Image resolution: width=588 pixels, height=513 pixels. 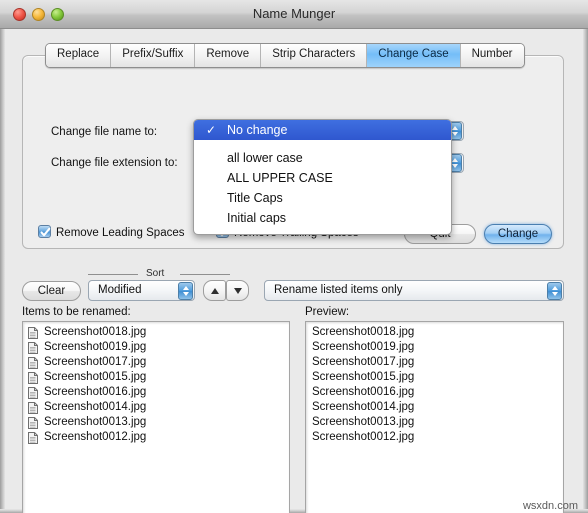 I want to click on sort-ascending-button, so click(x=214, y=290).